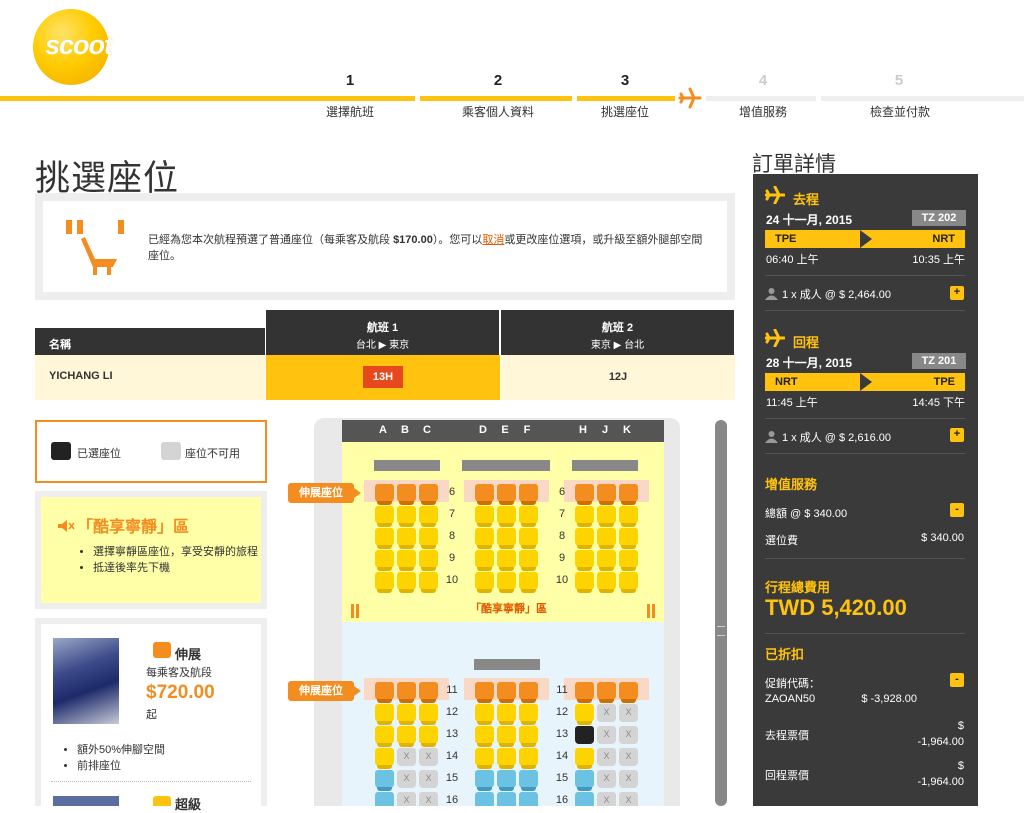 The image size is (1024, 813). I want to click on step-2-label: 乘客個人資料, so click(498, 111).